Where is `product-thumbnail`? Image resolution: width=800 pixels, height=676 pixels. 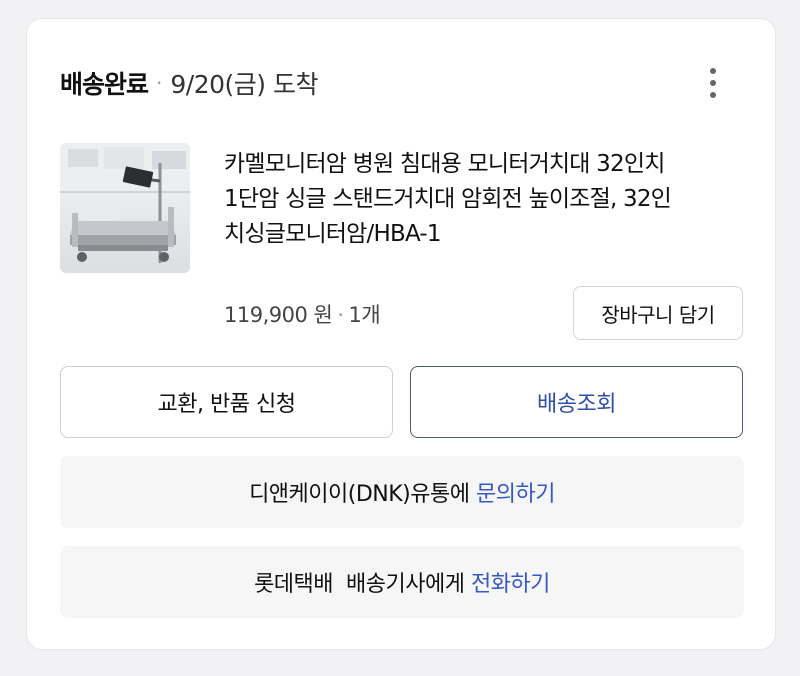 product-thumbnail is located at coordinates (125, 208).